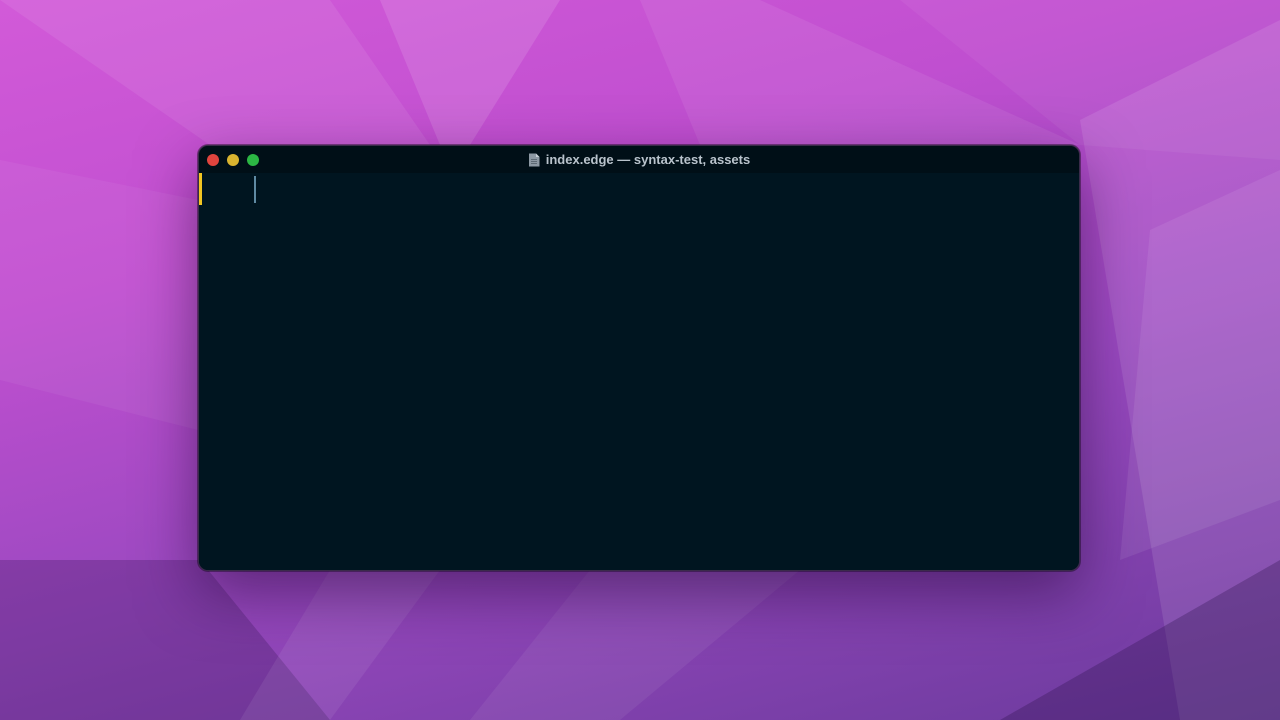  I want to click on current-line-marker, so click(200, 189).